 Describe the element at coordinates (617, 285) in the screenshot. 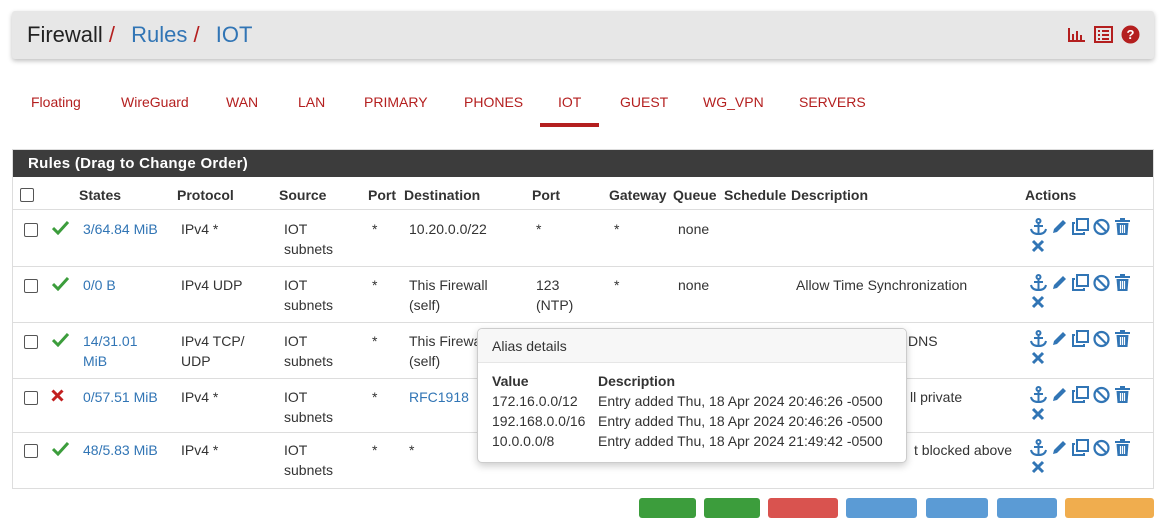

I see `gateway-value: *` at that location.